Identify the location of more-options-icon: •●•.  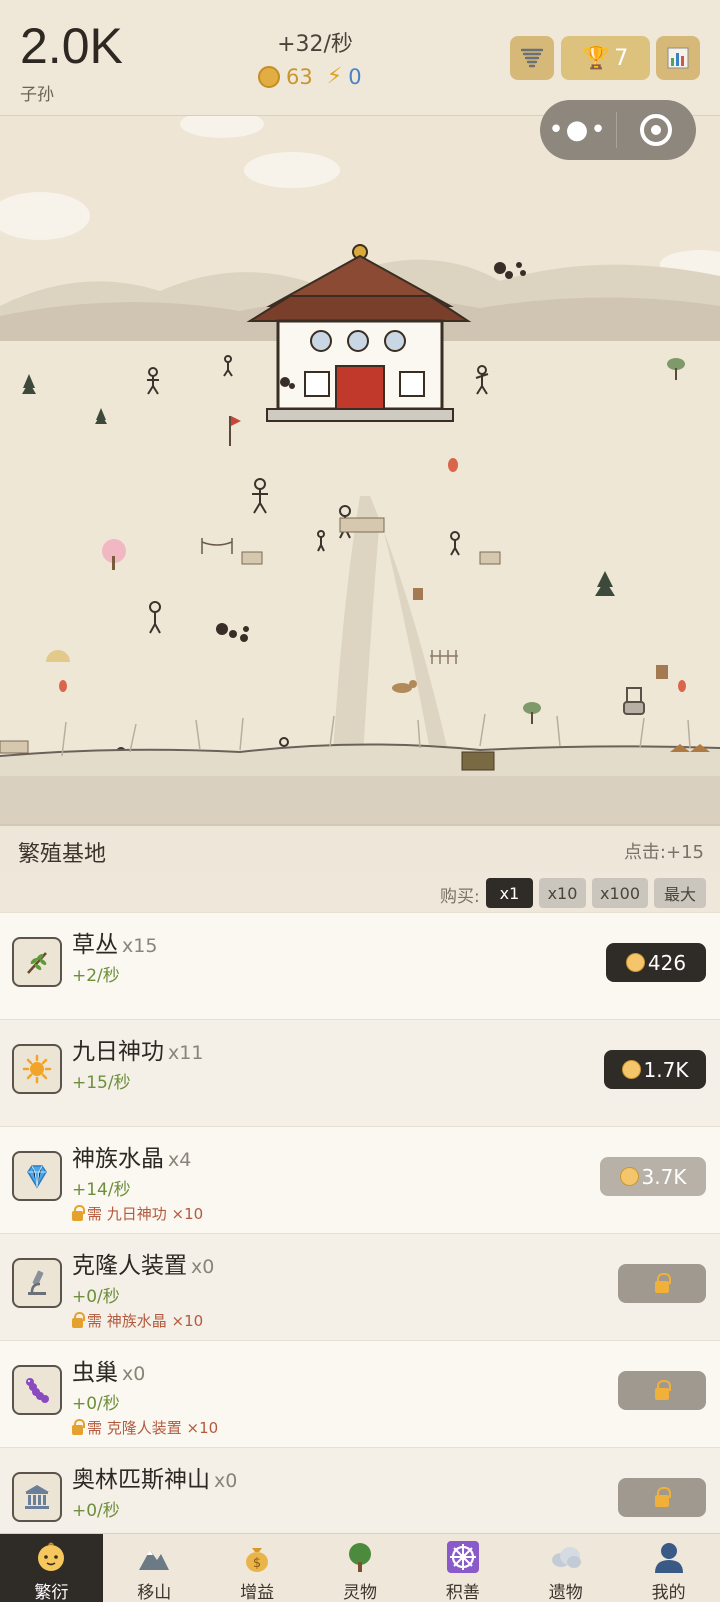
(578, 130).